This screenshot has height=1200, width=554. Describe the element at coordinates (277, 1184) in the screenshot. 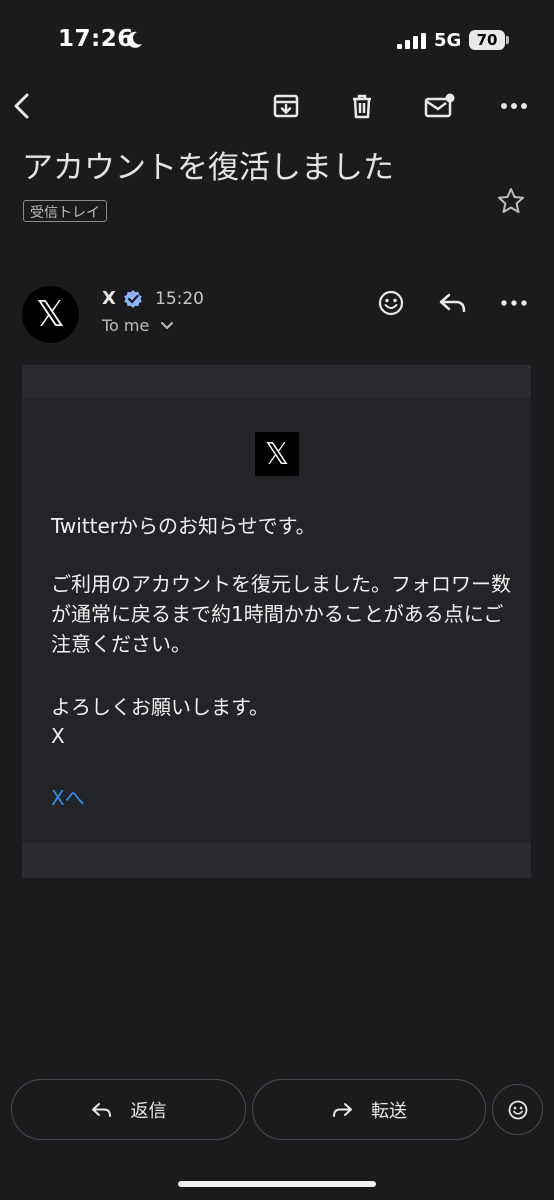

I see `home-indicator` at that location.